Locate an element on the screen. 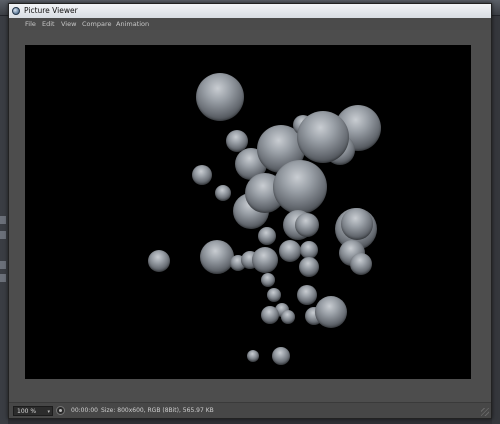 This screenshot has width=500, height=424. zoom-select: 100 % ▾ is located at coordinates (33, 411).